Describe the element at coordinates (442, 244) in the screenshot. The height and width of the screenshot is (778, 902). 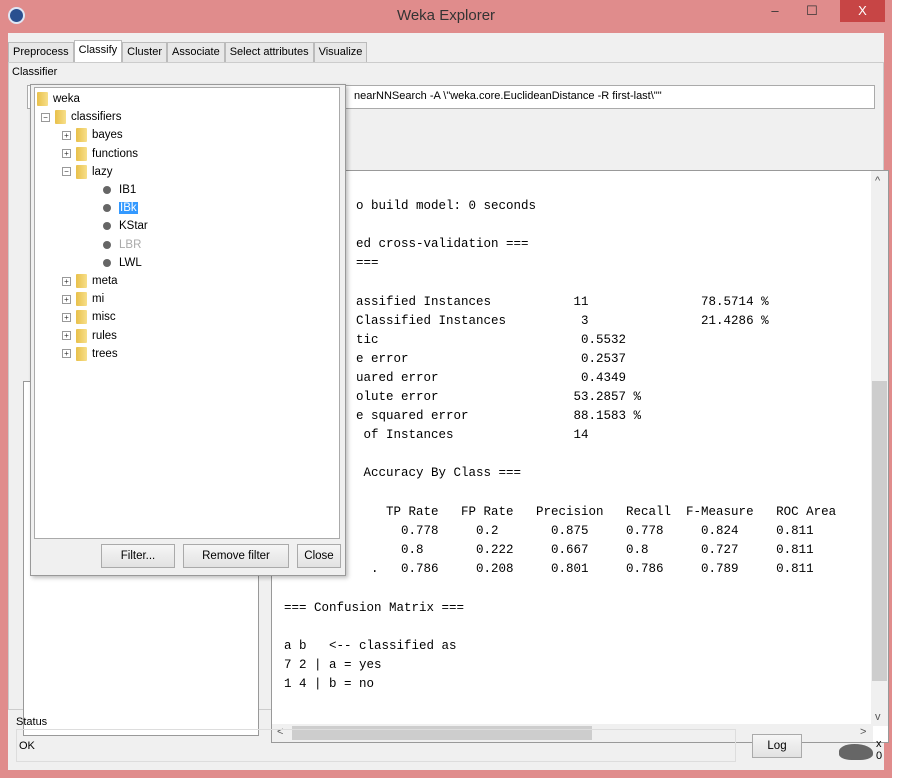
I see `output-line: ed cross-validation ===` at that location.